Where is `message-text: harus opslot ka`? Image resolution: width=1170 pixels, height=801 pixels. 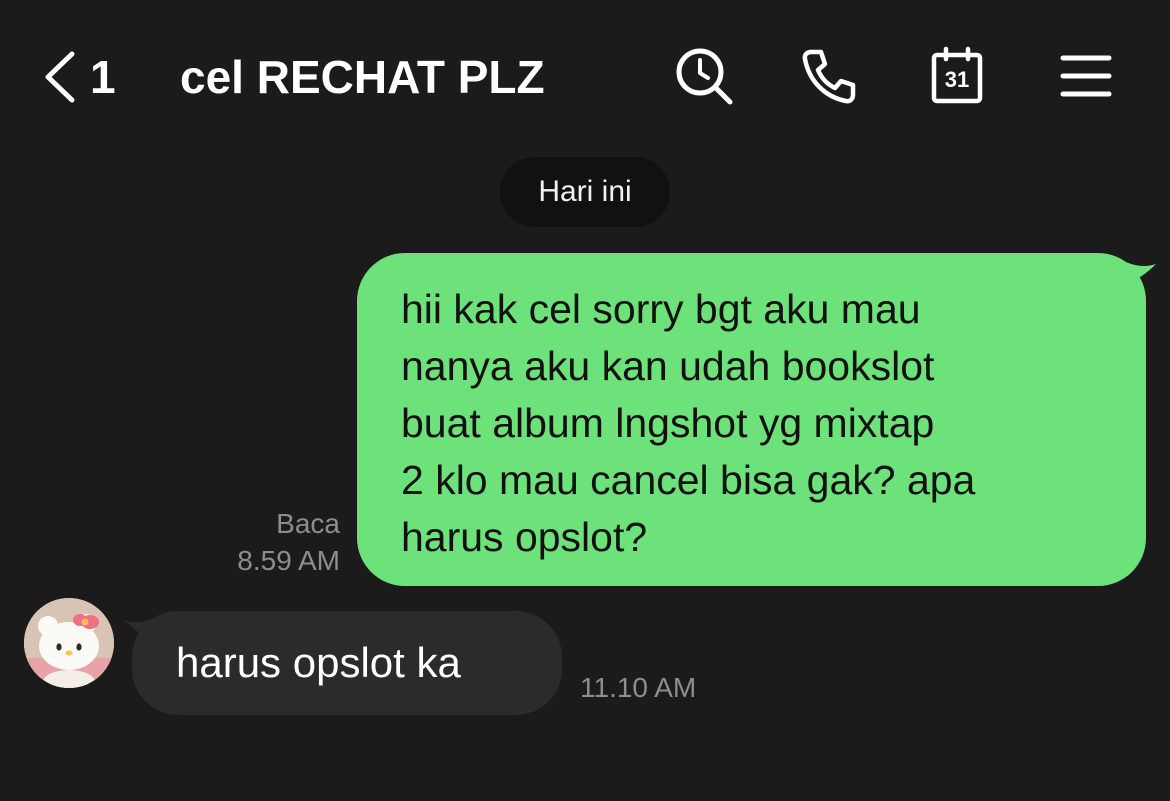
message-text: harus opslot ka is located at coordinates (318, 662).